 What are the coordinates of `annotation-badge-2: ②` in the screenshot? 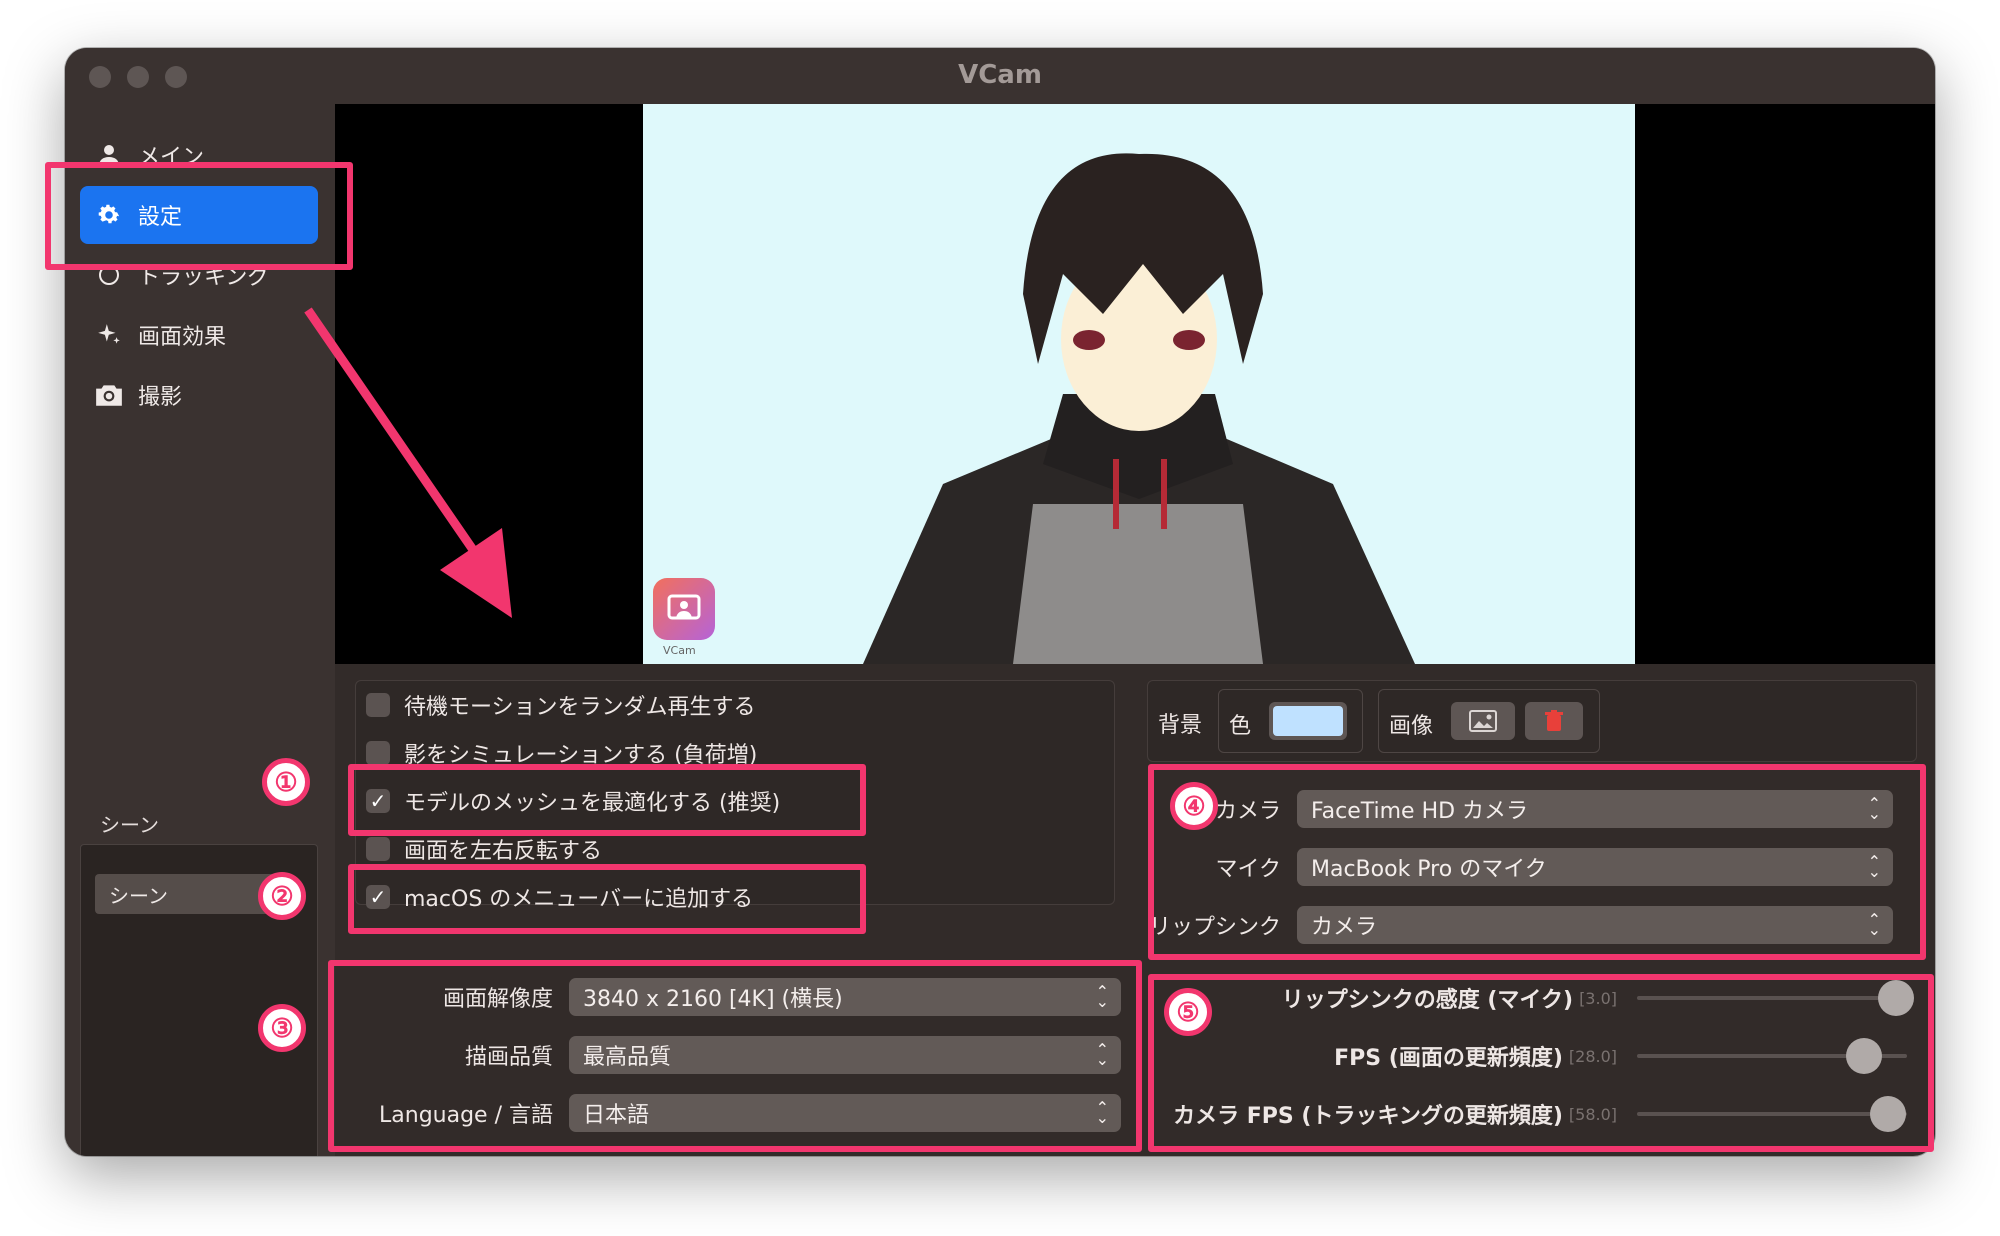 It's located at (282, 896).